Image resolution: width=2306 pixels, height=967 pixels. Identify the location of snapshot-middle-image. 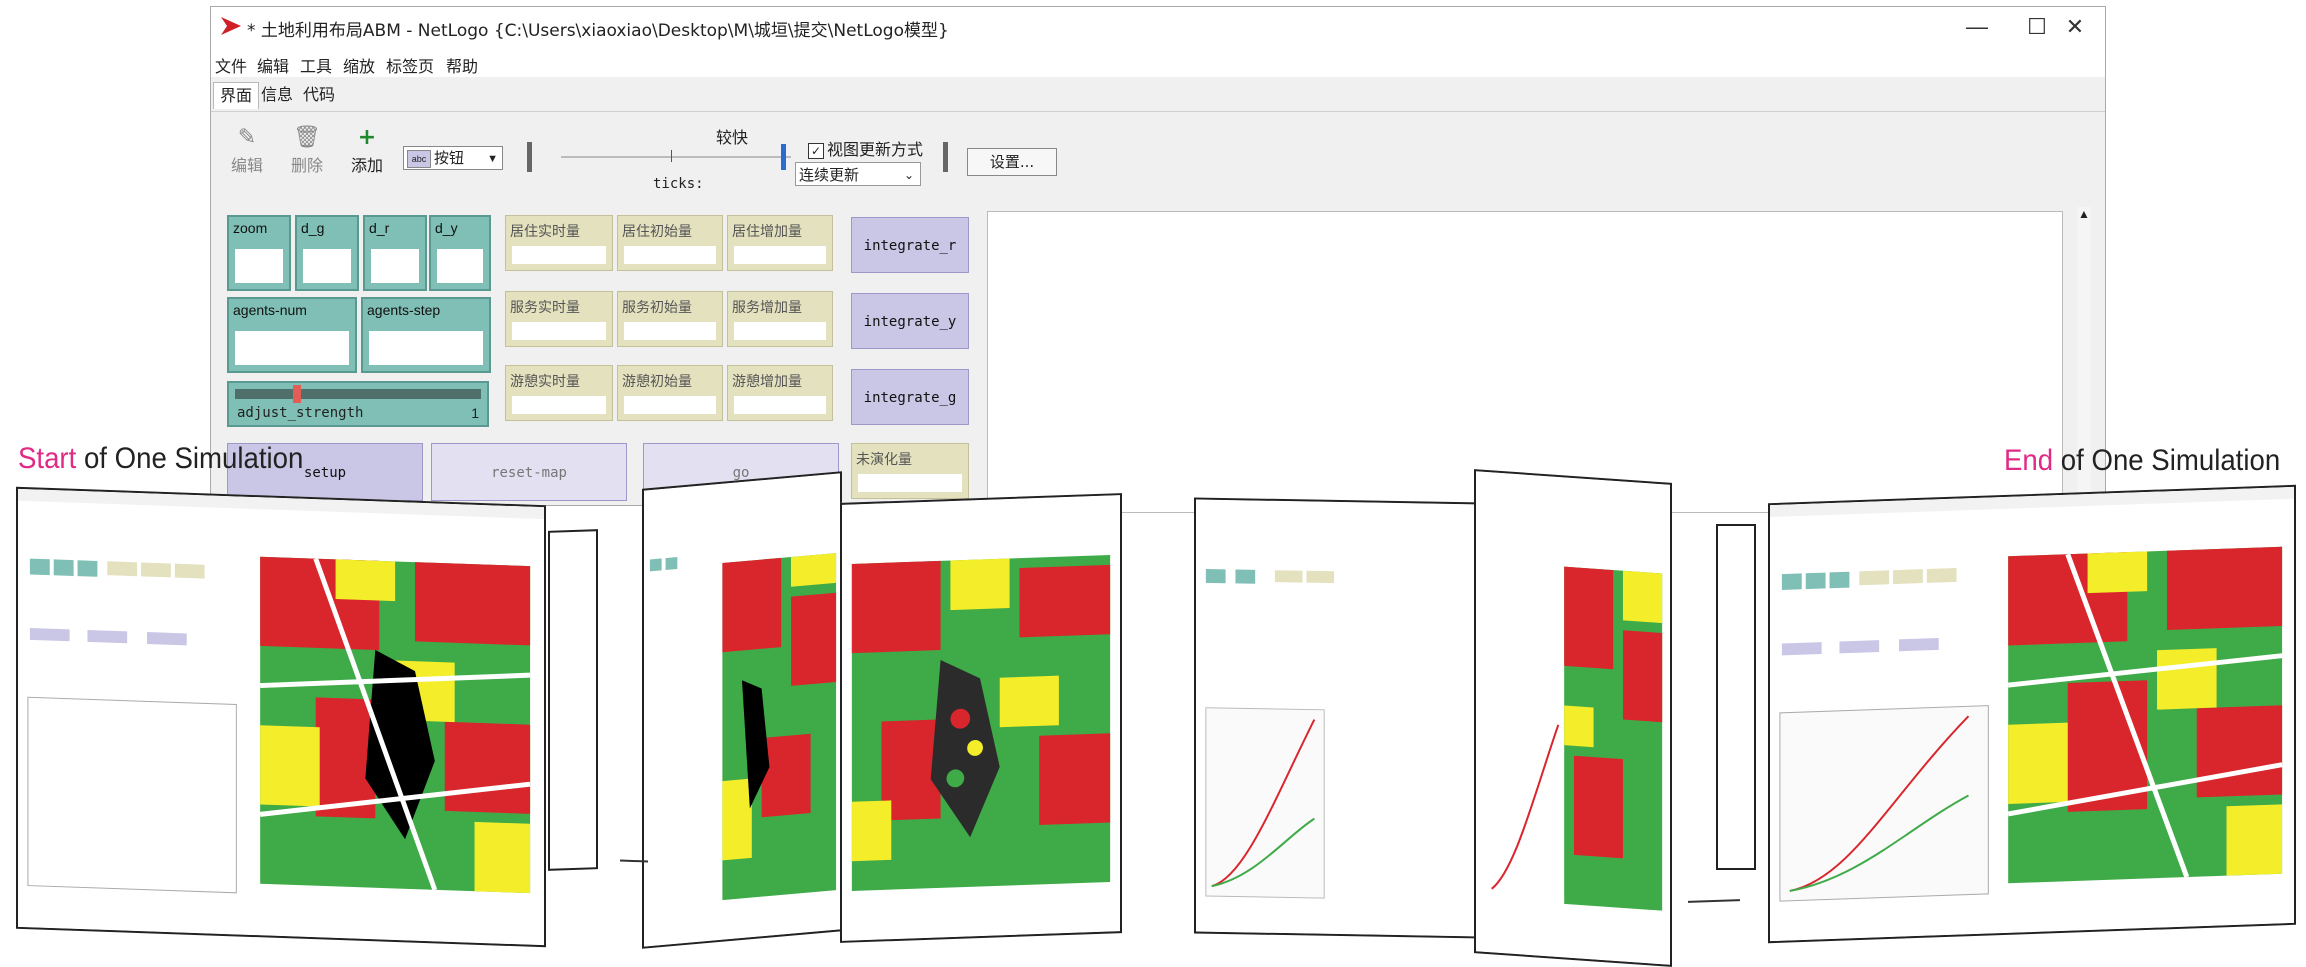
(742, 710).